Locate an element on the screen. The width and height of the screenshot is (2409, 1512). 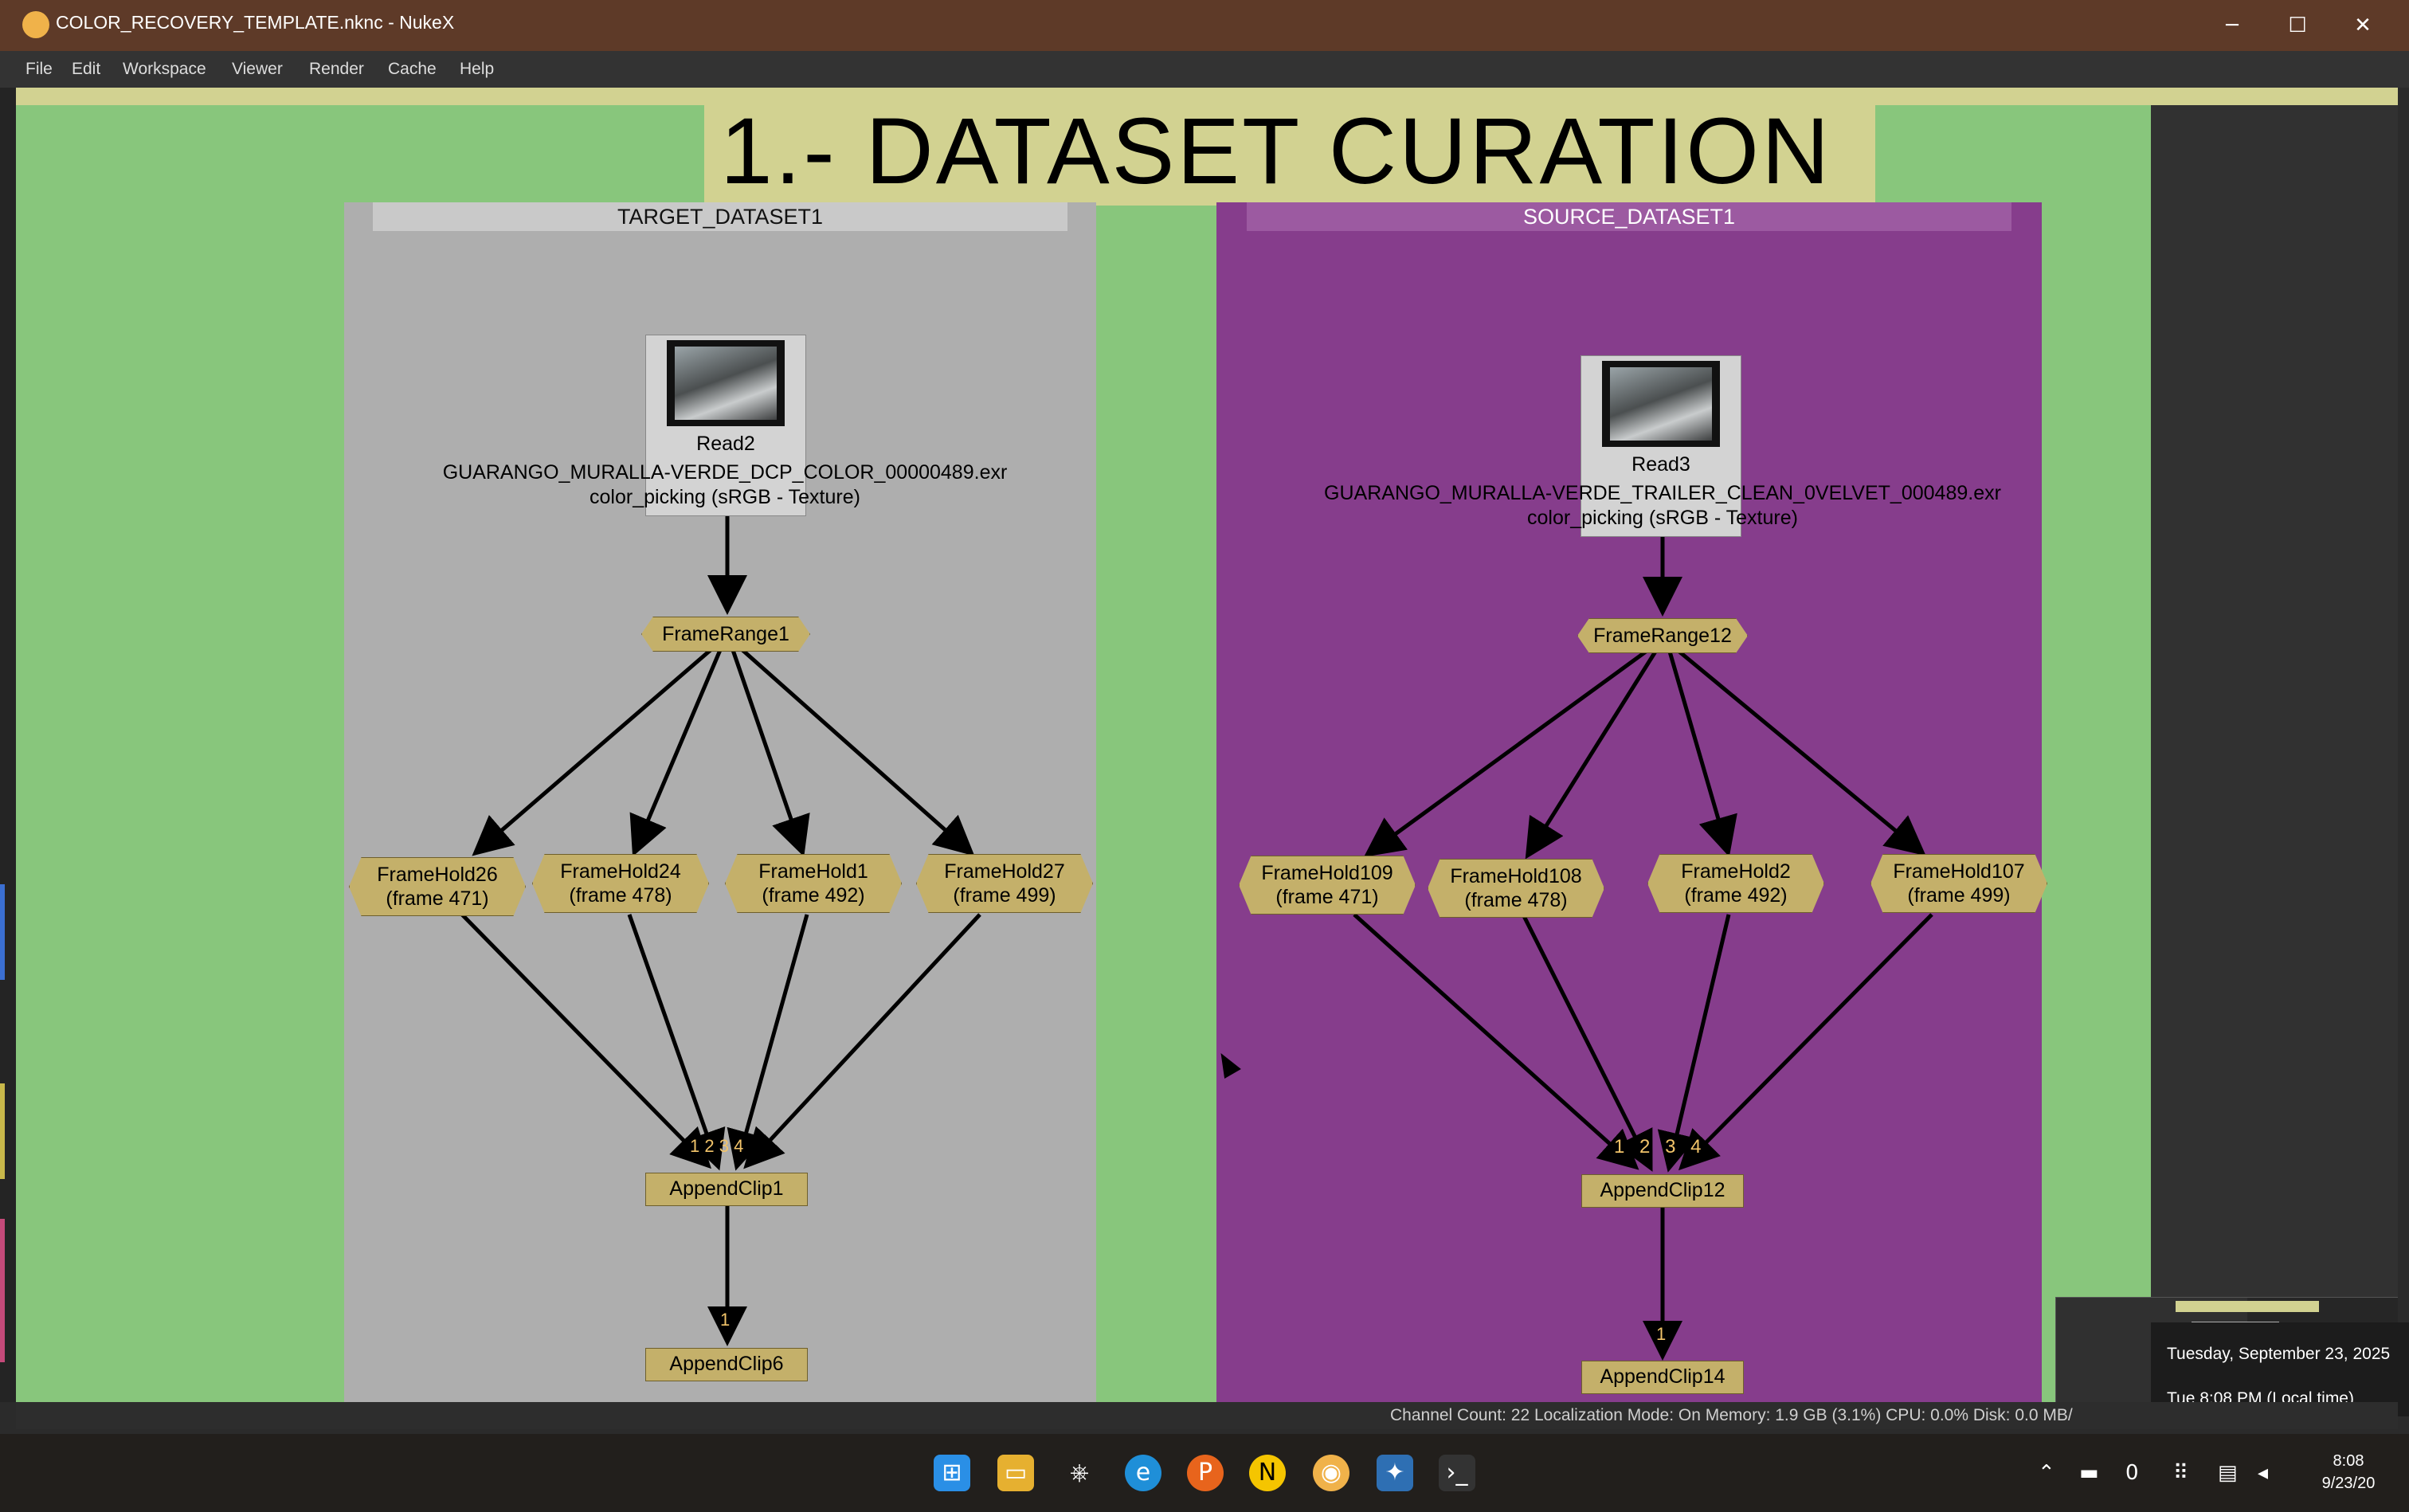
append-inputs-target: 1 2 3 4 is located at coordinates (716, 1147).